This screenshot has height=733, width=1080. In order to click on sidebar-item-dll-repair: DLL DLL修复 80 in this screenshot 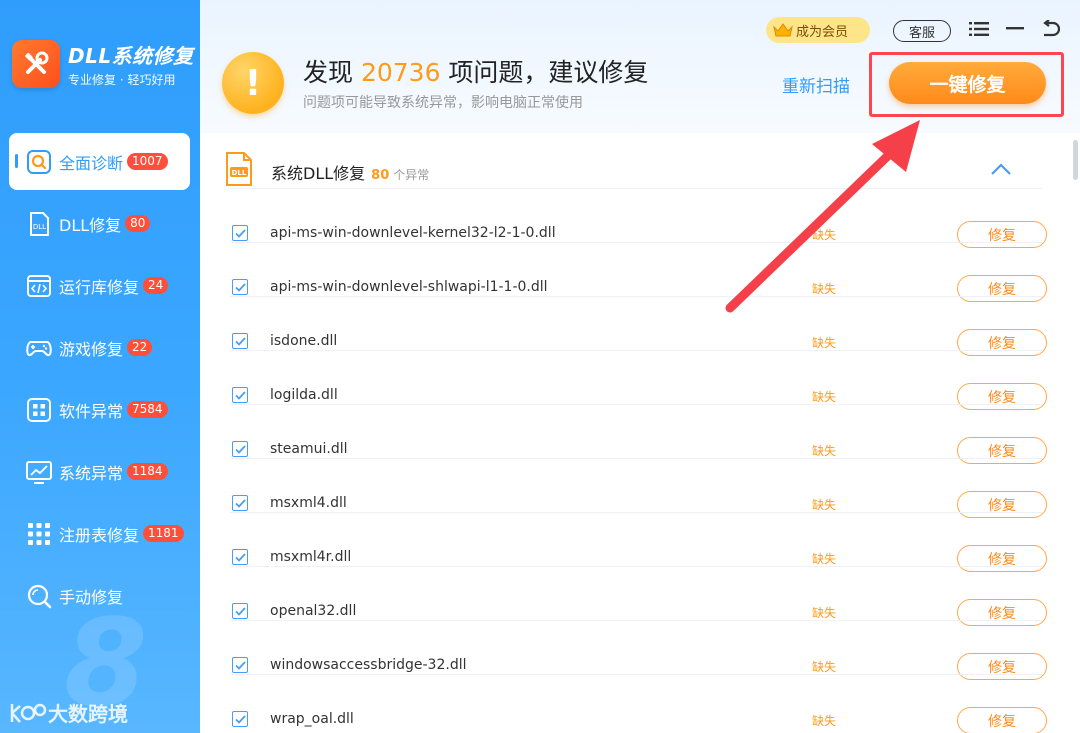, I will do `click(99, 223)`.